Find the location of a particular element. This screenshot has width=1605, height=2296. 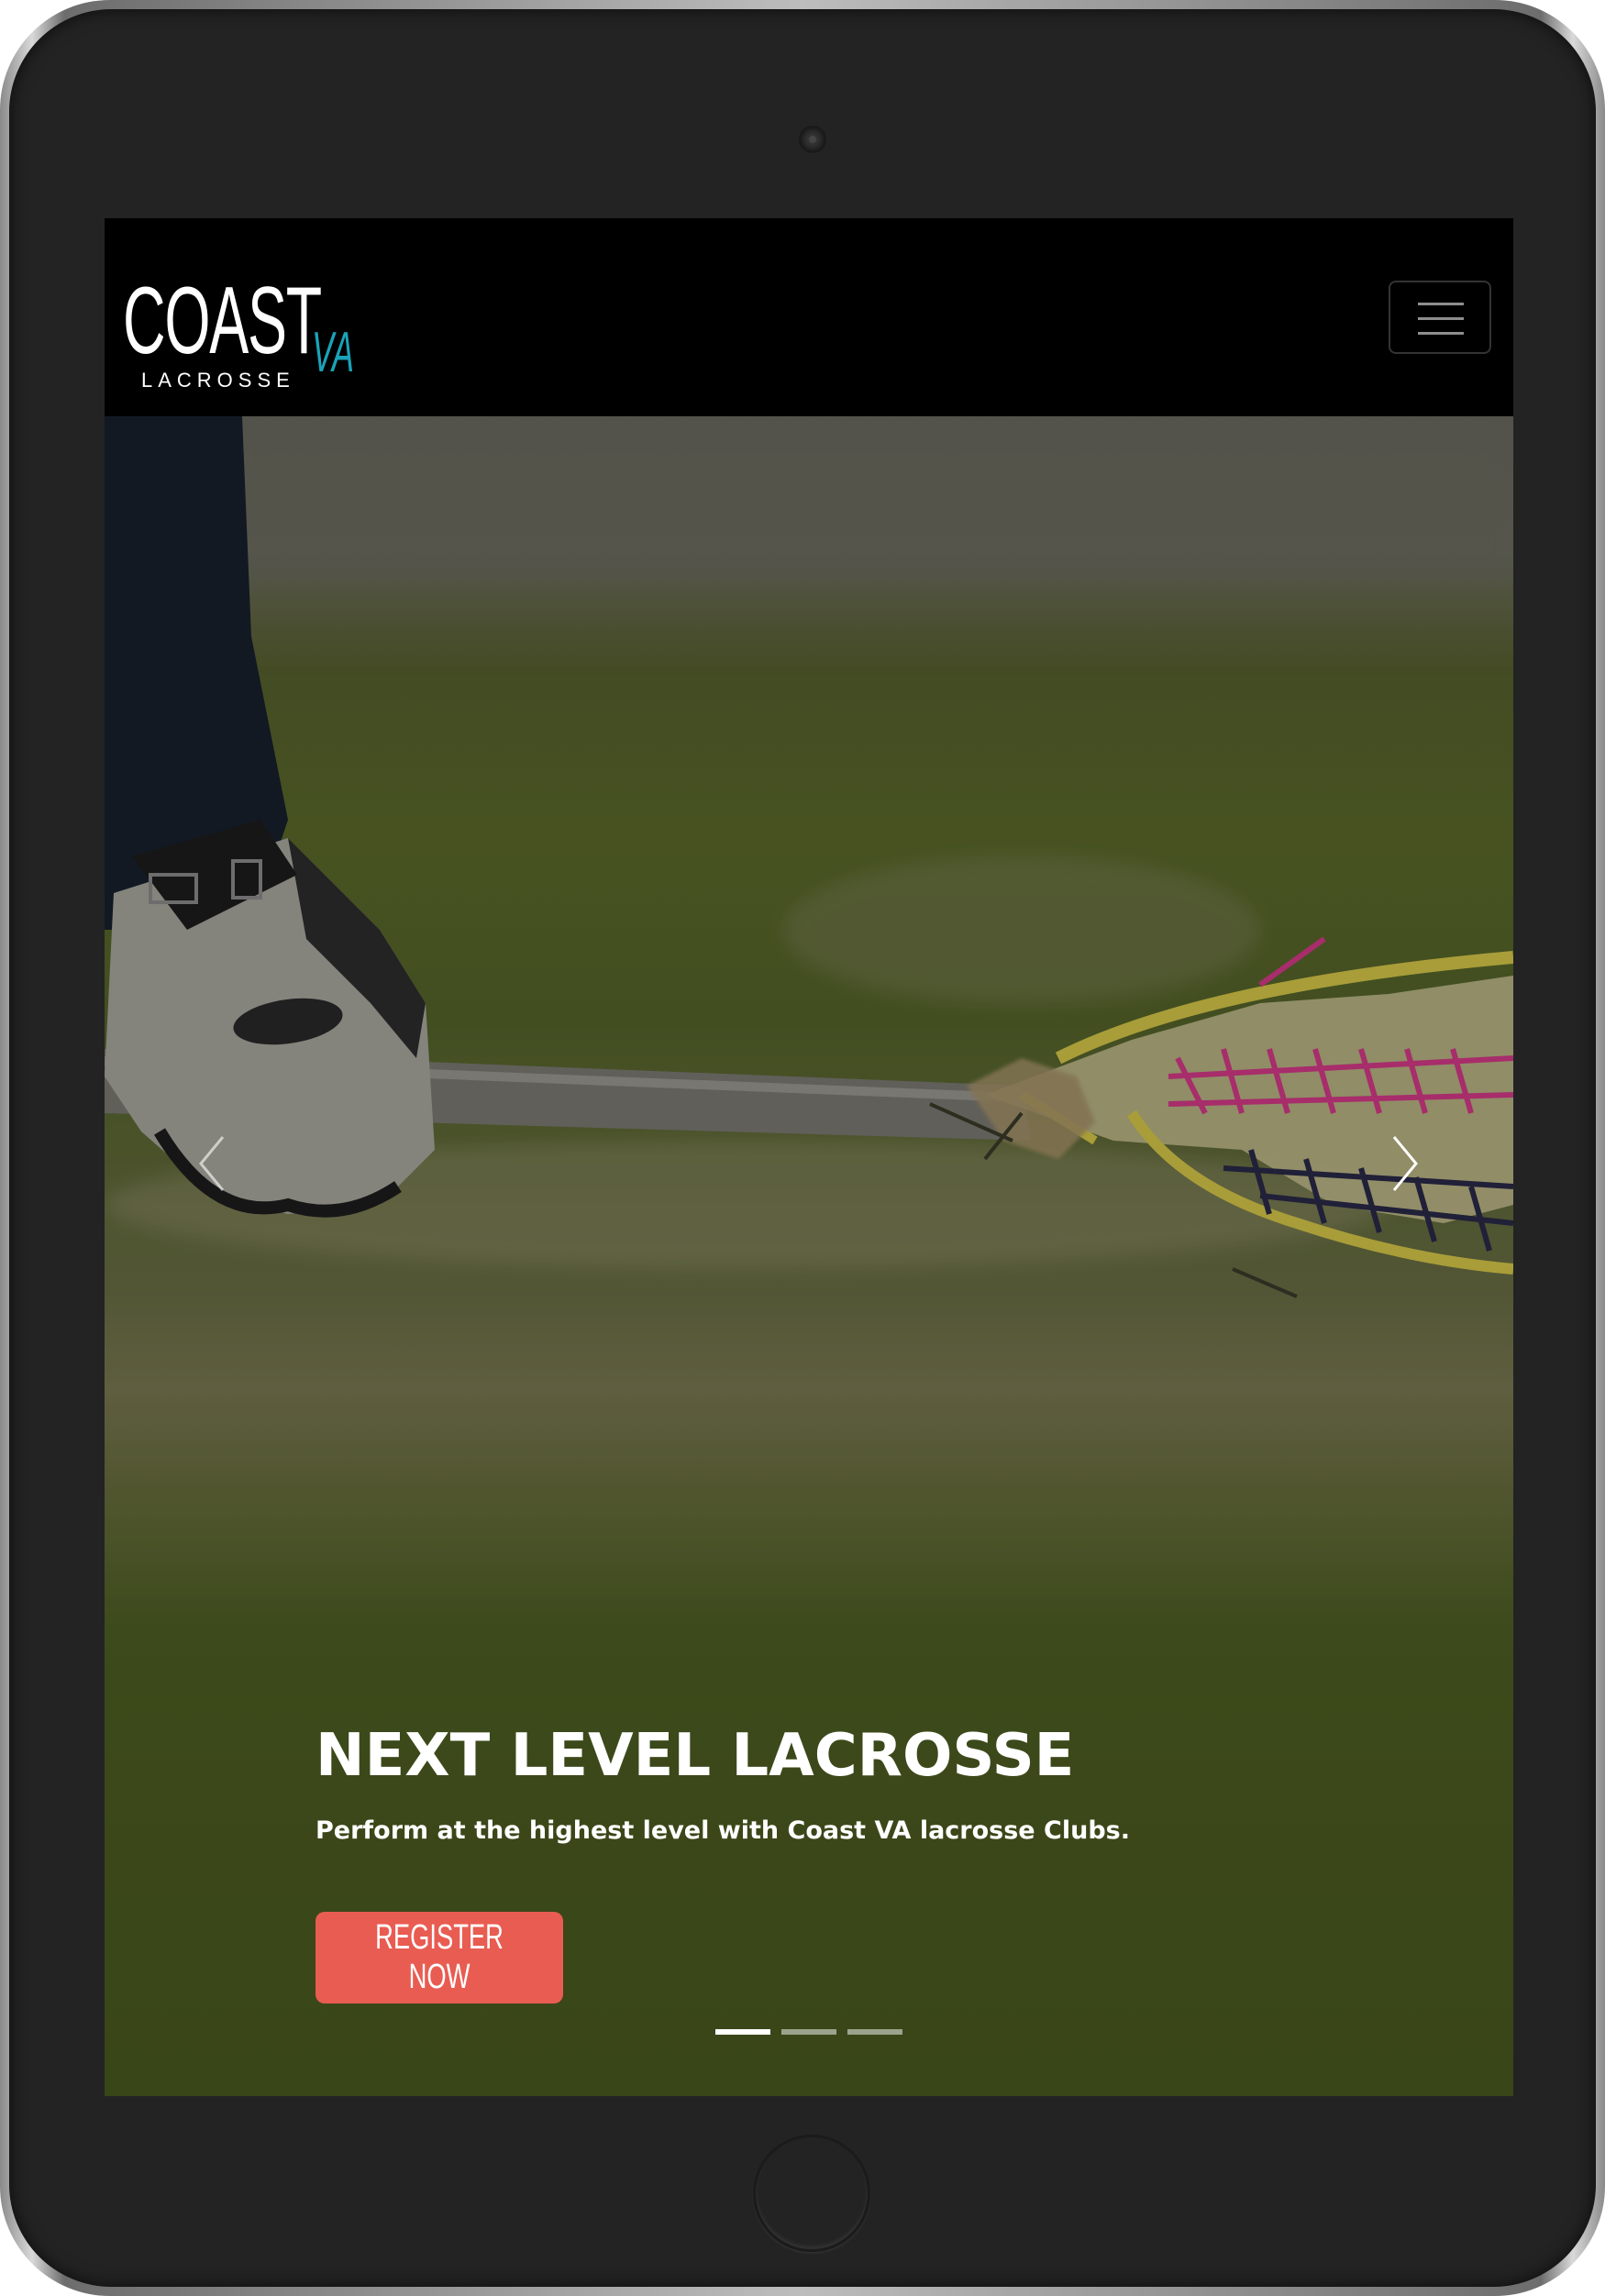

home-button is located at coordinates (811, 2193).